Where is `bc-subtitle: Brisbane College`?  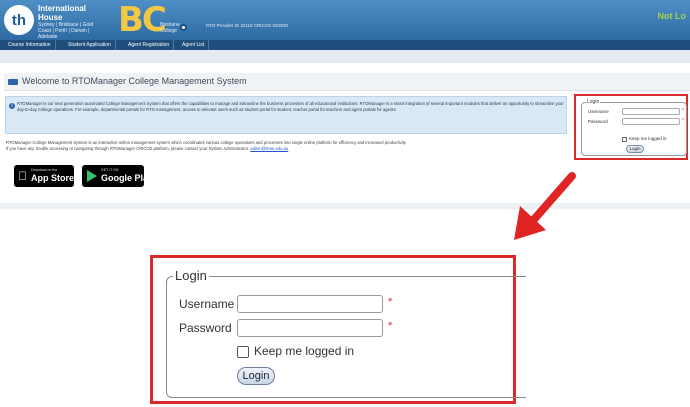 bc-subtitle: Brisbane College is located at coordinates (170, 28).